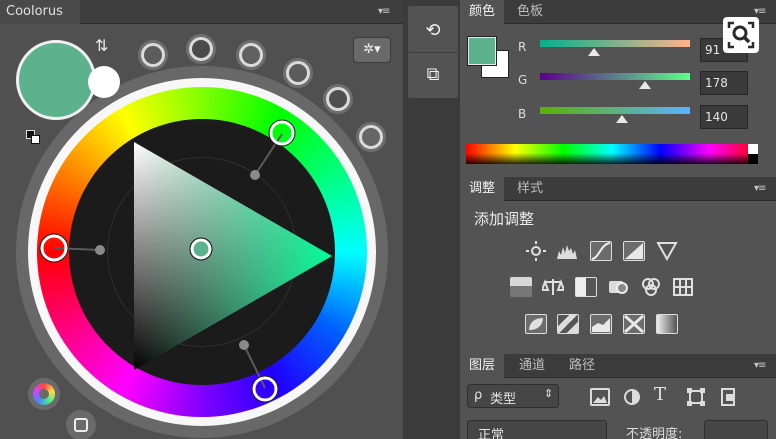 The width and height of the screenshot is (776, 439). Describe the element at coordinates (601, 251) in the screenshot. I see `curves-icon` at that location.